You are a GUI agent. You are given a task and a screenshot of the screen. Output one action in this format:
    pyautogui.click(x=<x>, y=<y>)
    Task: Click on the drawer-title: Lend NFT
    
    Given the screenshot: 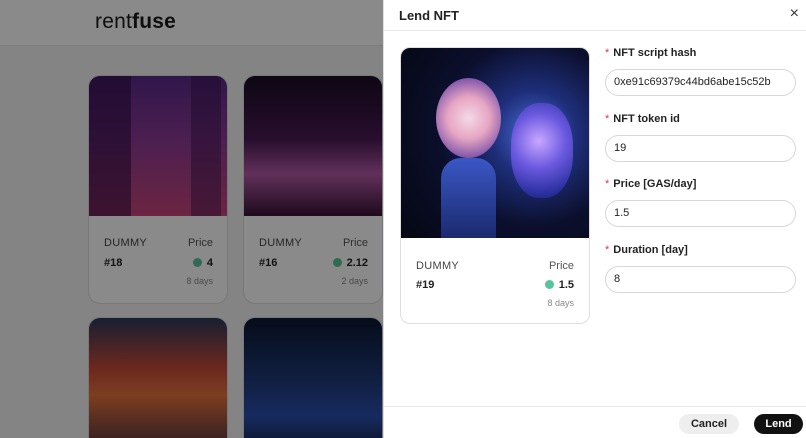 What is the action you would take?
    pyautogui.click(x=429, y=15)
    